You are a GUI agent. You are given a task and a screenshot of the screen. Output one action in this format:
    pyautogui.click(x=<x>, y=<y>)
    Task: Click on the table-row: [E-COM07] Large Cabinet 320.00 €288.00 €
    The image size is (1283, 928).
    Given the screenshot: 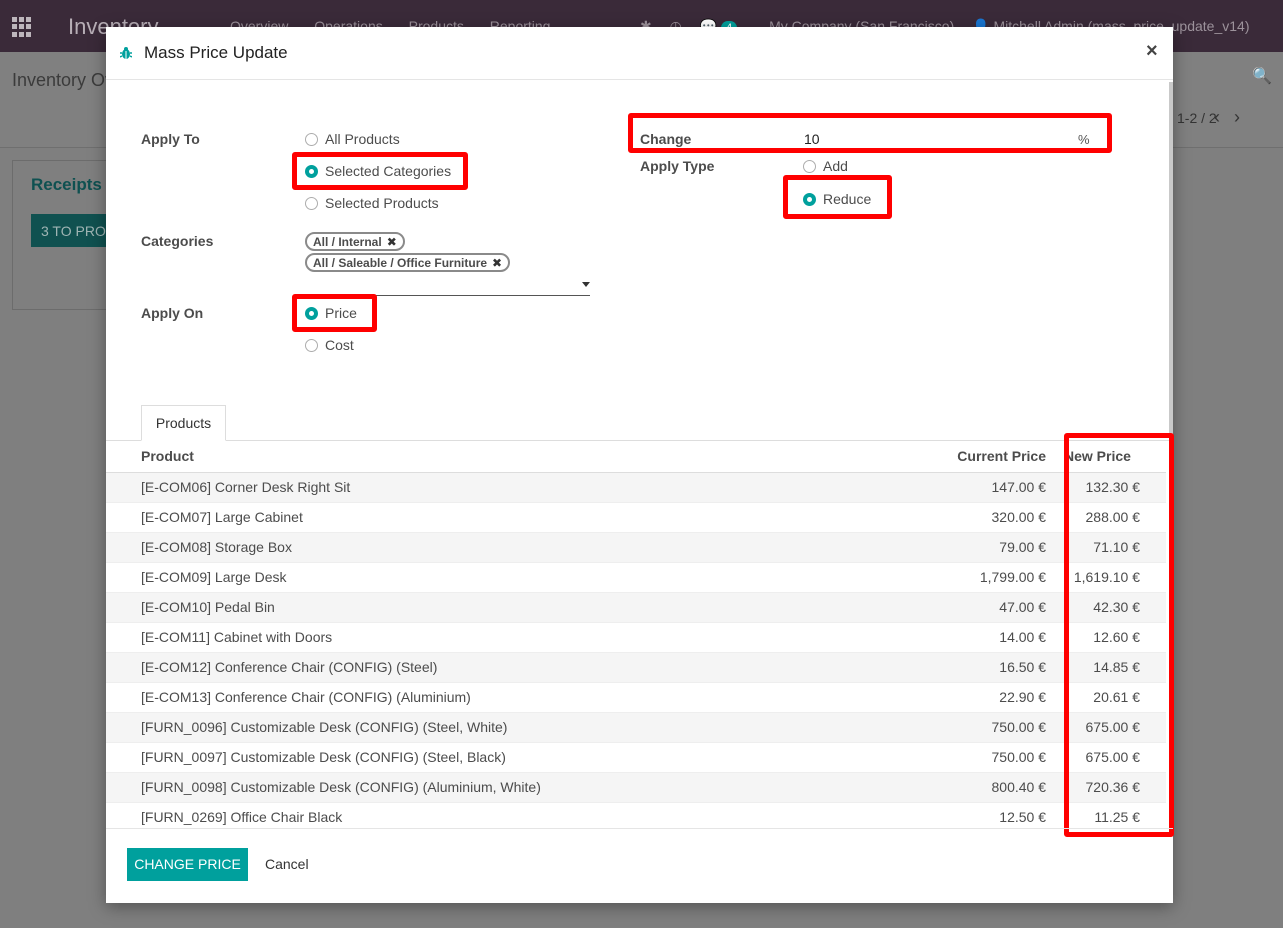 What is the action you would take?
    pyautogui.click(x=636, y=516)
    